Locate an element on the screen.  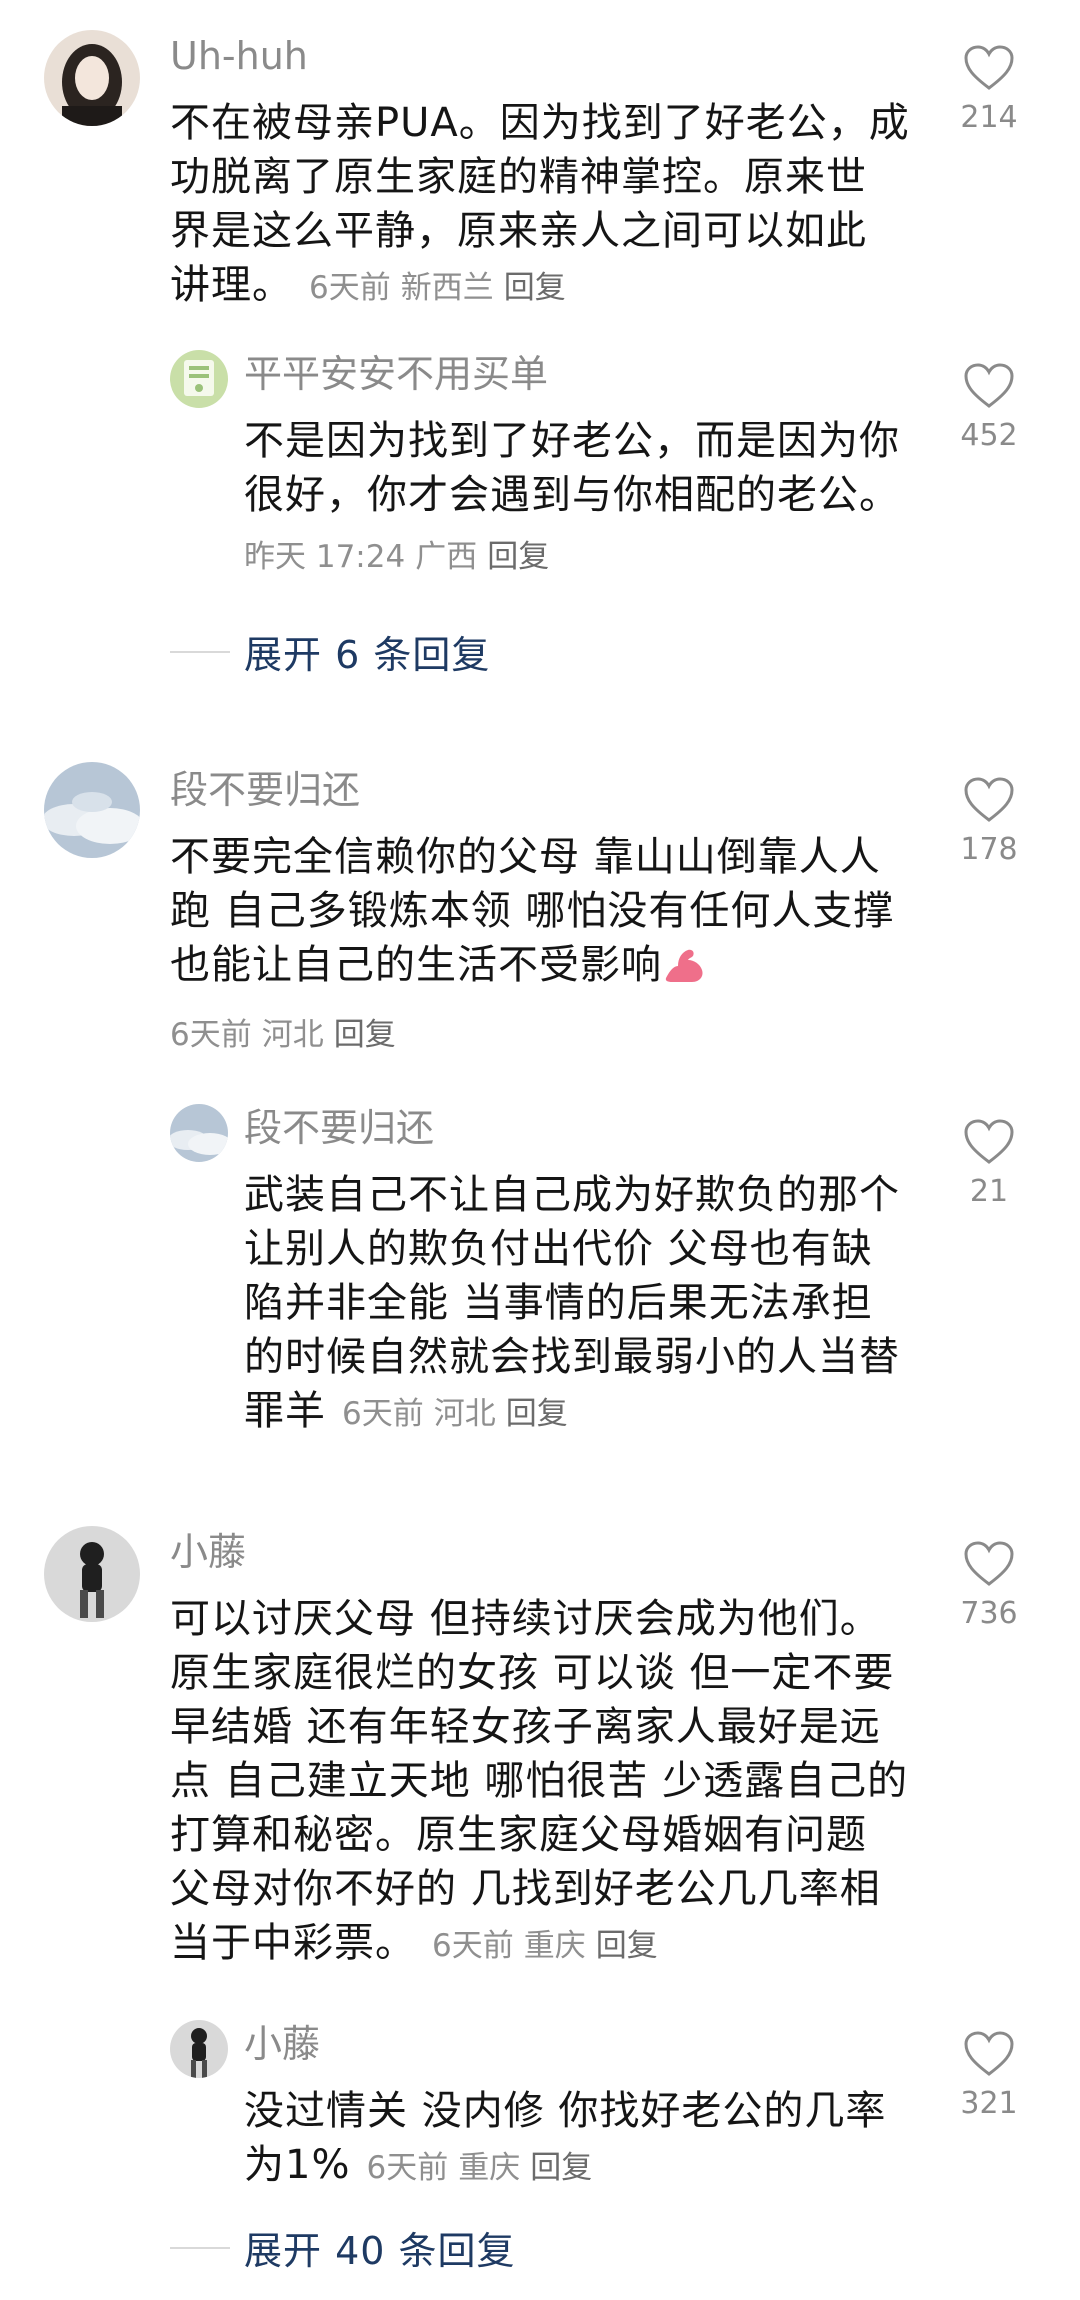
like-button: 736 is located at coordinates (989, 1585).